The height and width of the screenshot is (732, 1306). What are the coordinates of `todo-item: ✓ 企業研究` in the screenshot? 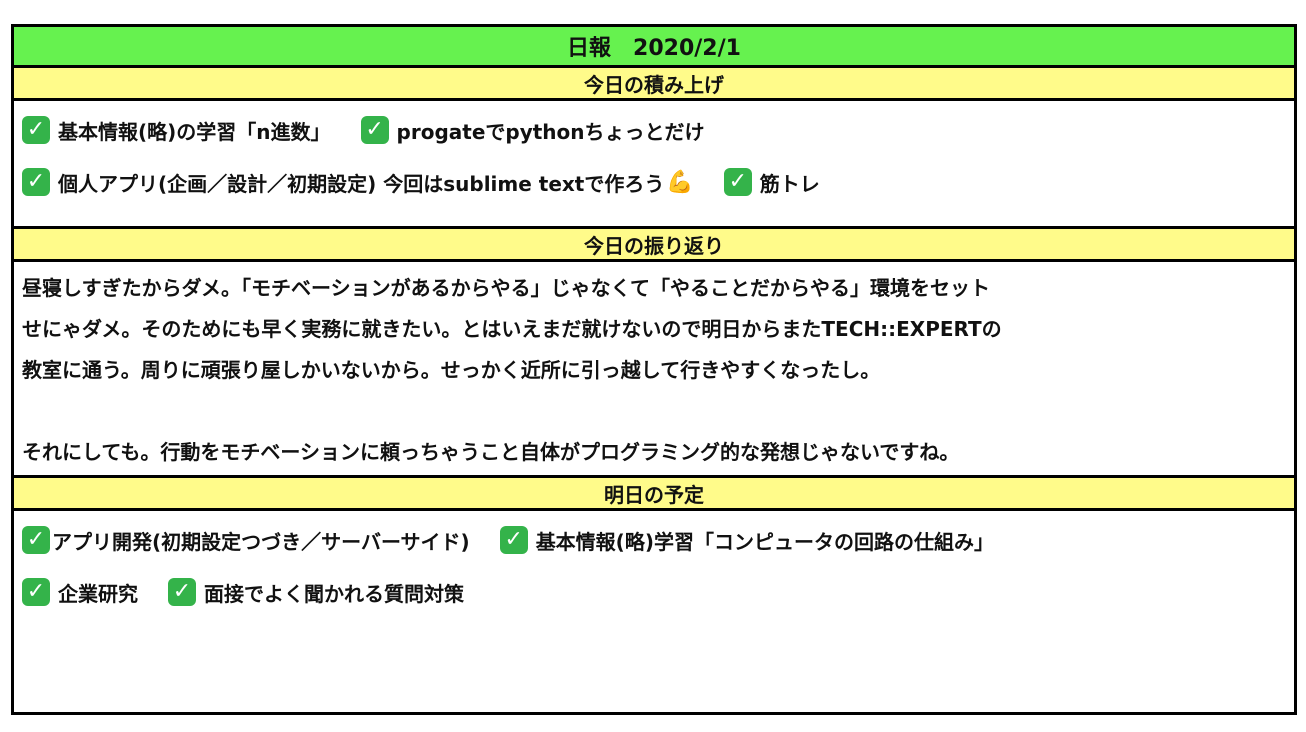 It's located at (80, 592).